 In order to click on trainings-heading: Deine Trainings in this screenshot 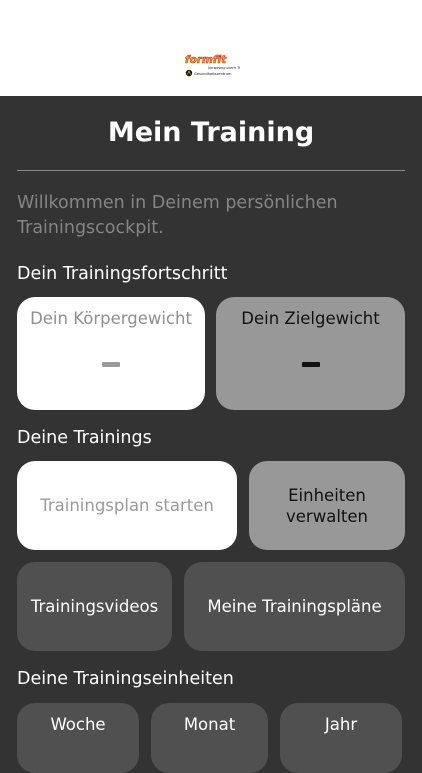, I will do `click(84, 438)`.